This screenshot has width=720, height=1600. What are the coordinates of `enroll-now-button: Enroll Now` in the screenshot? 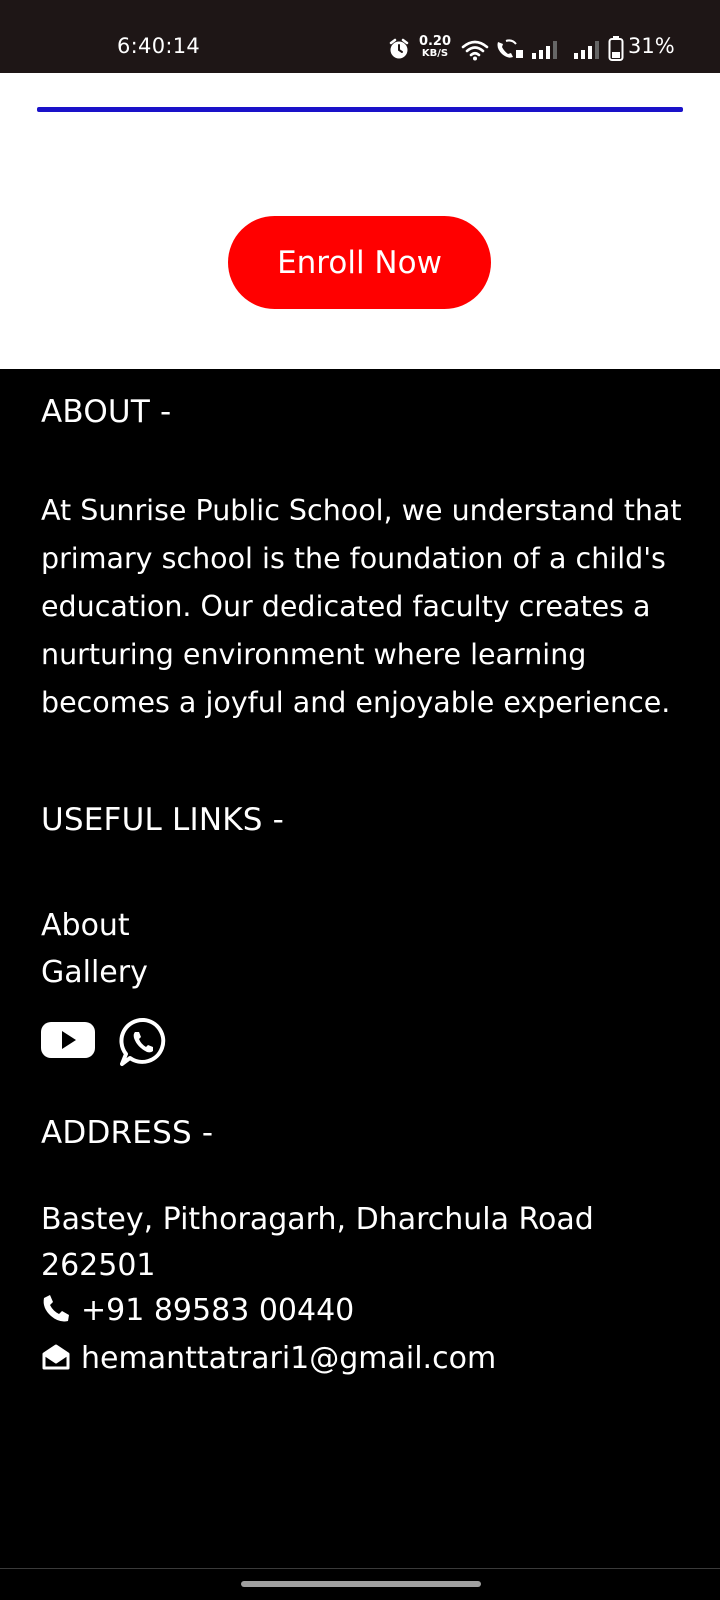 It's located at (359, 262).